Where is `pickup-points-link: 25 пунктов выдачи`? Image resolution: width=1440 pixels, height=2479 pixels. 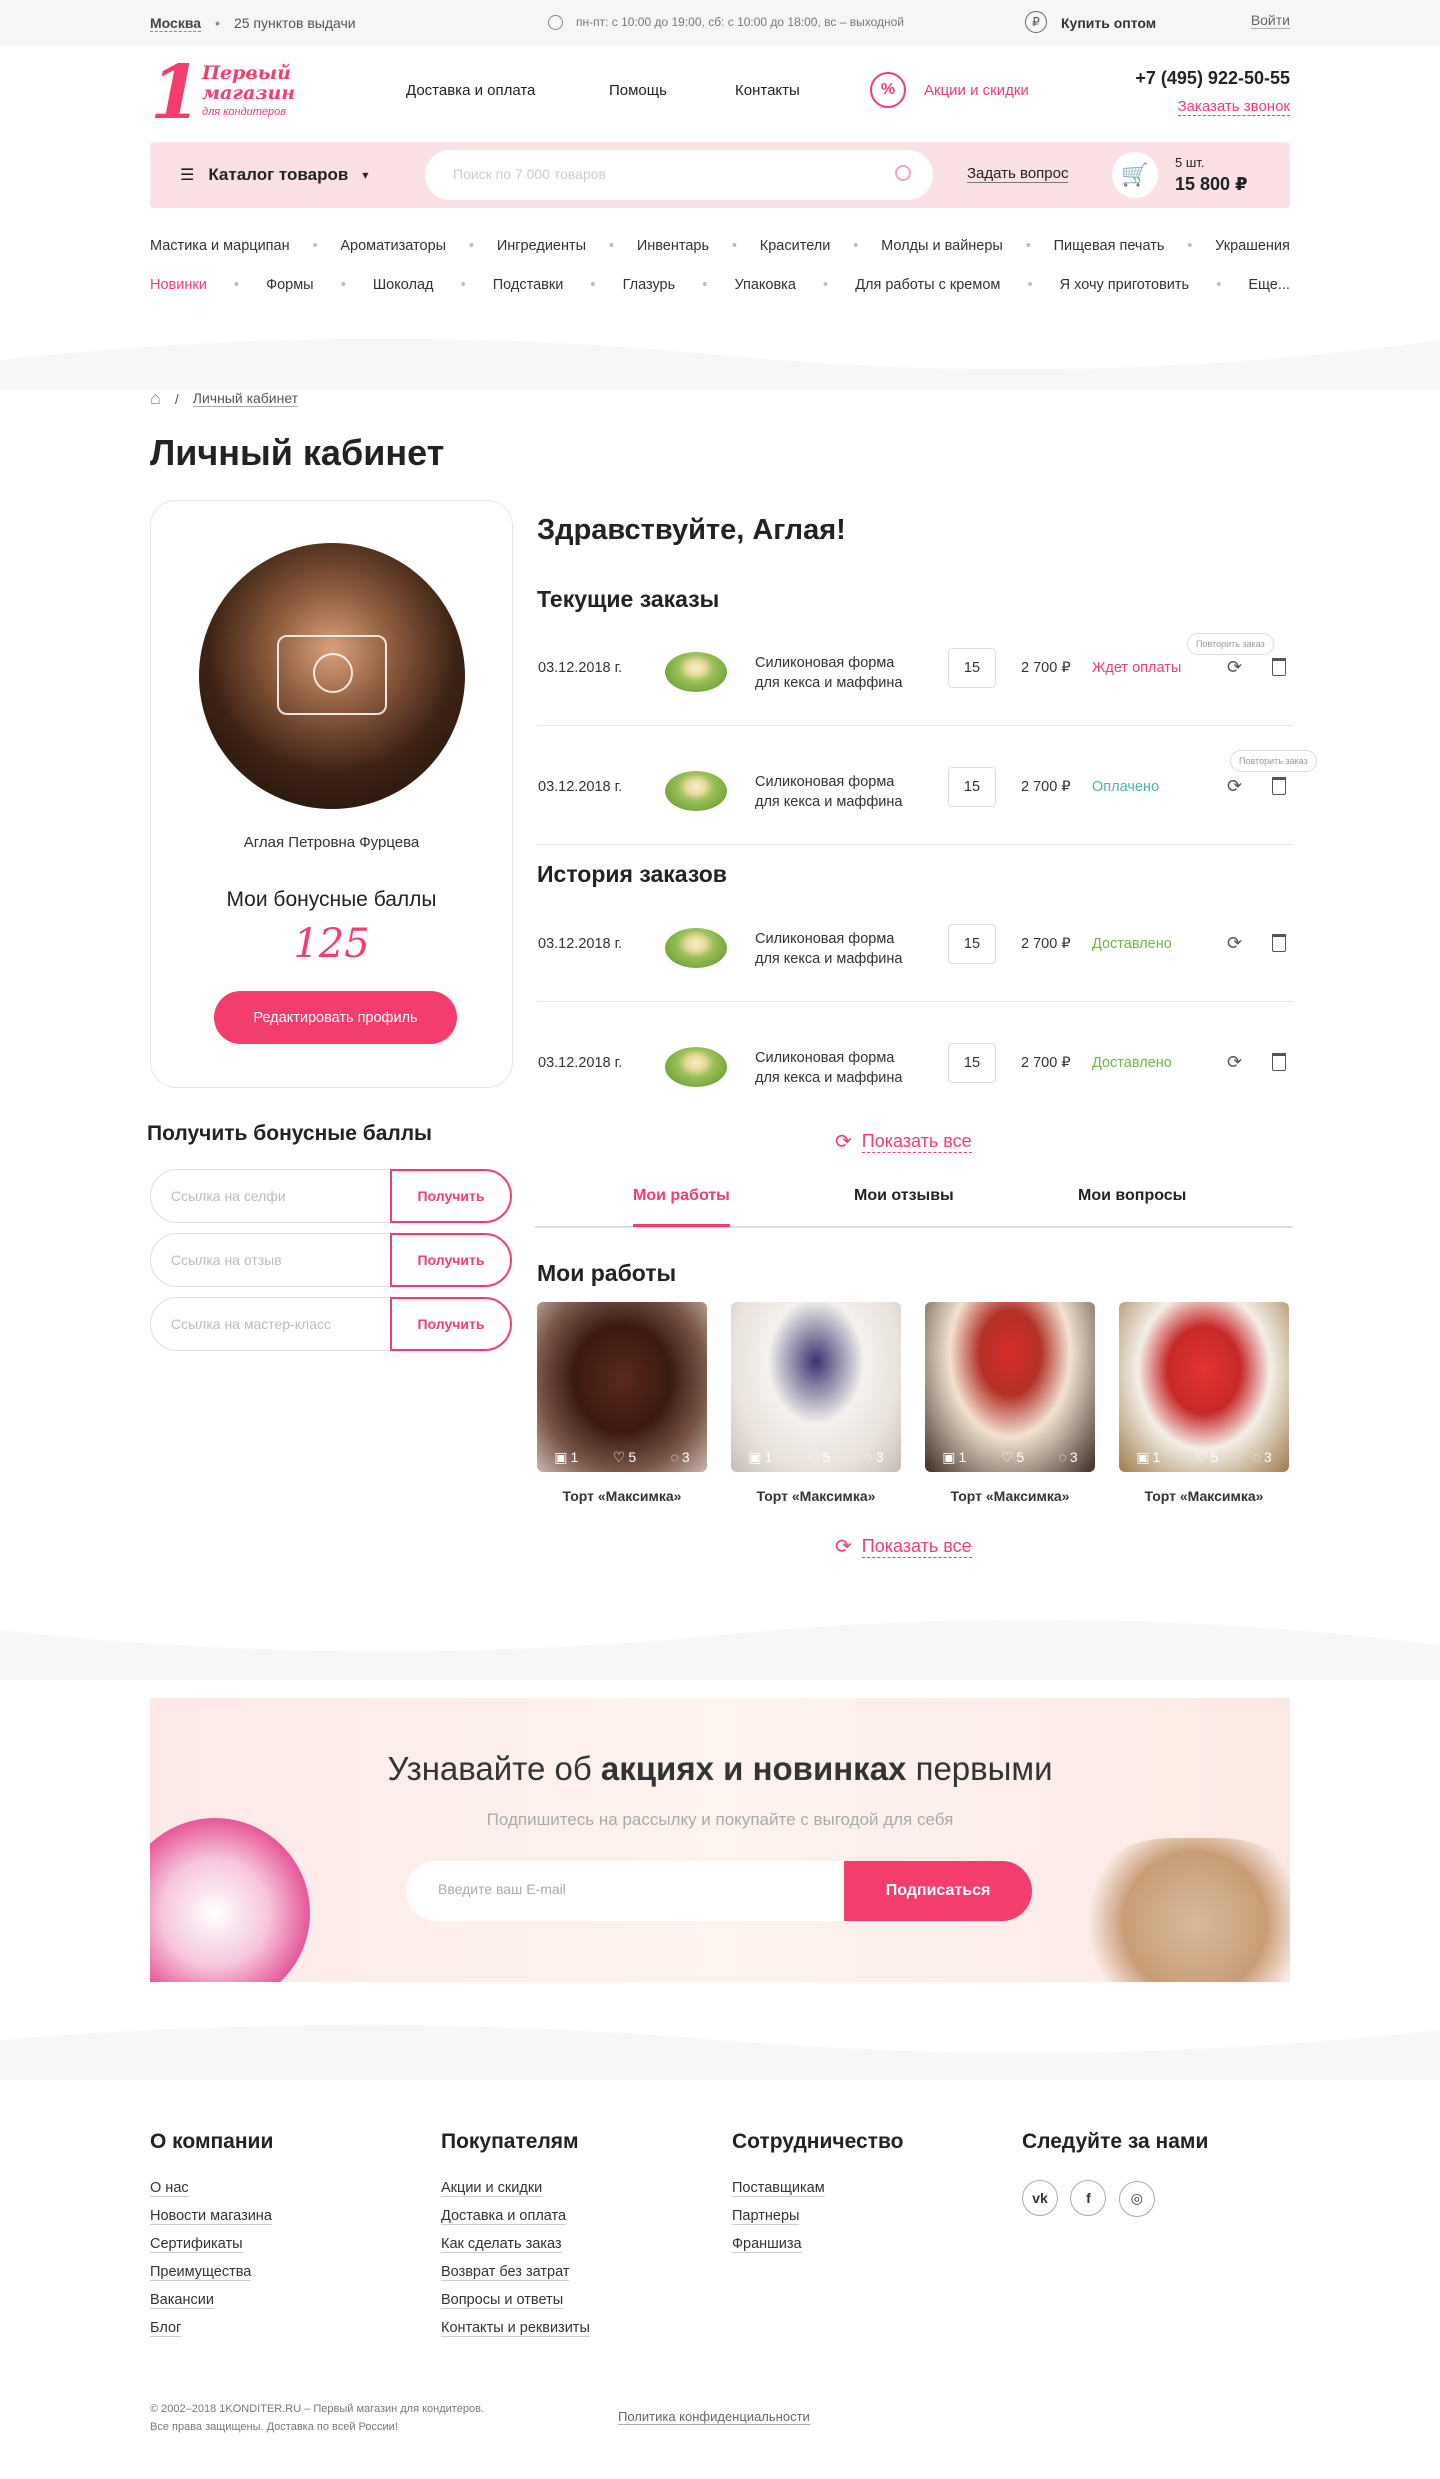 pickup-points-link: 25 пунктов выдачи is located at coordinates (295, 23).